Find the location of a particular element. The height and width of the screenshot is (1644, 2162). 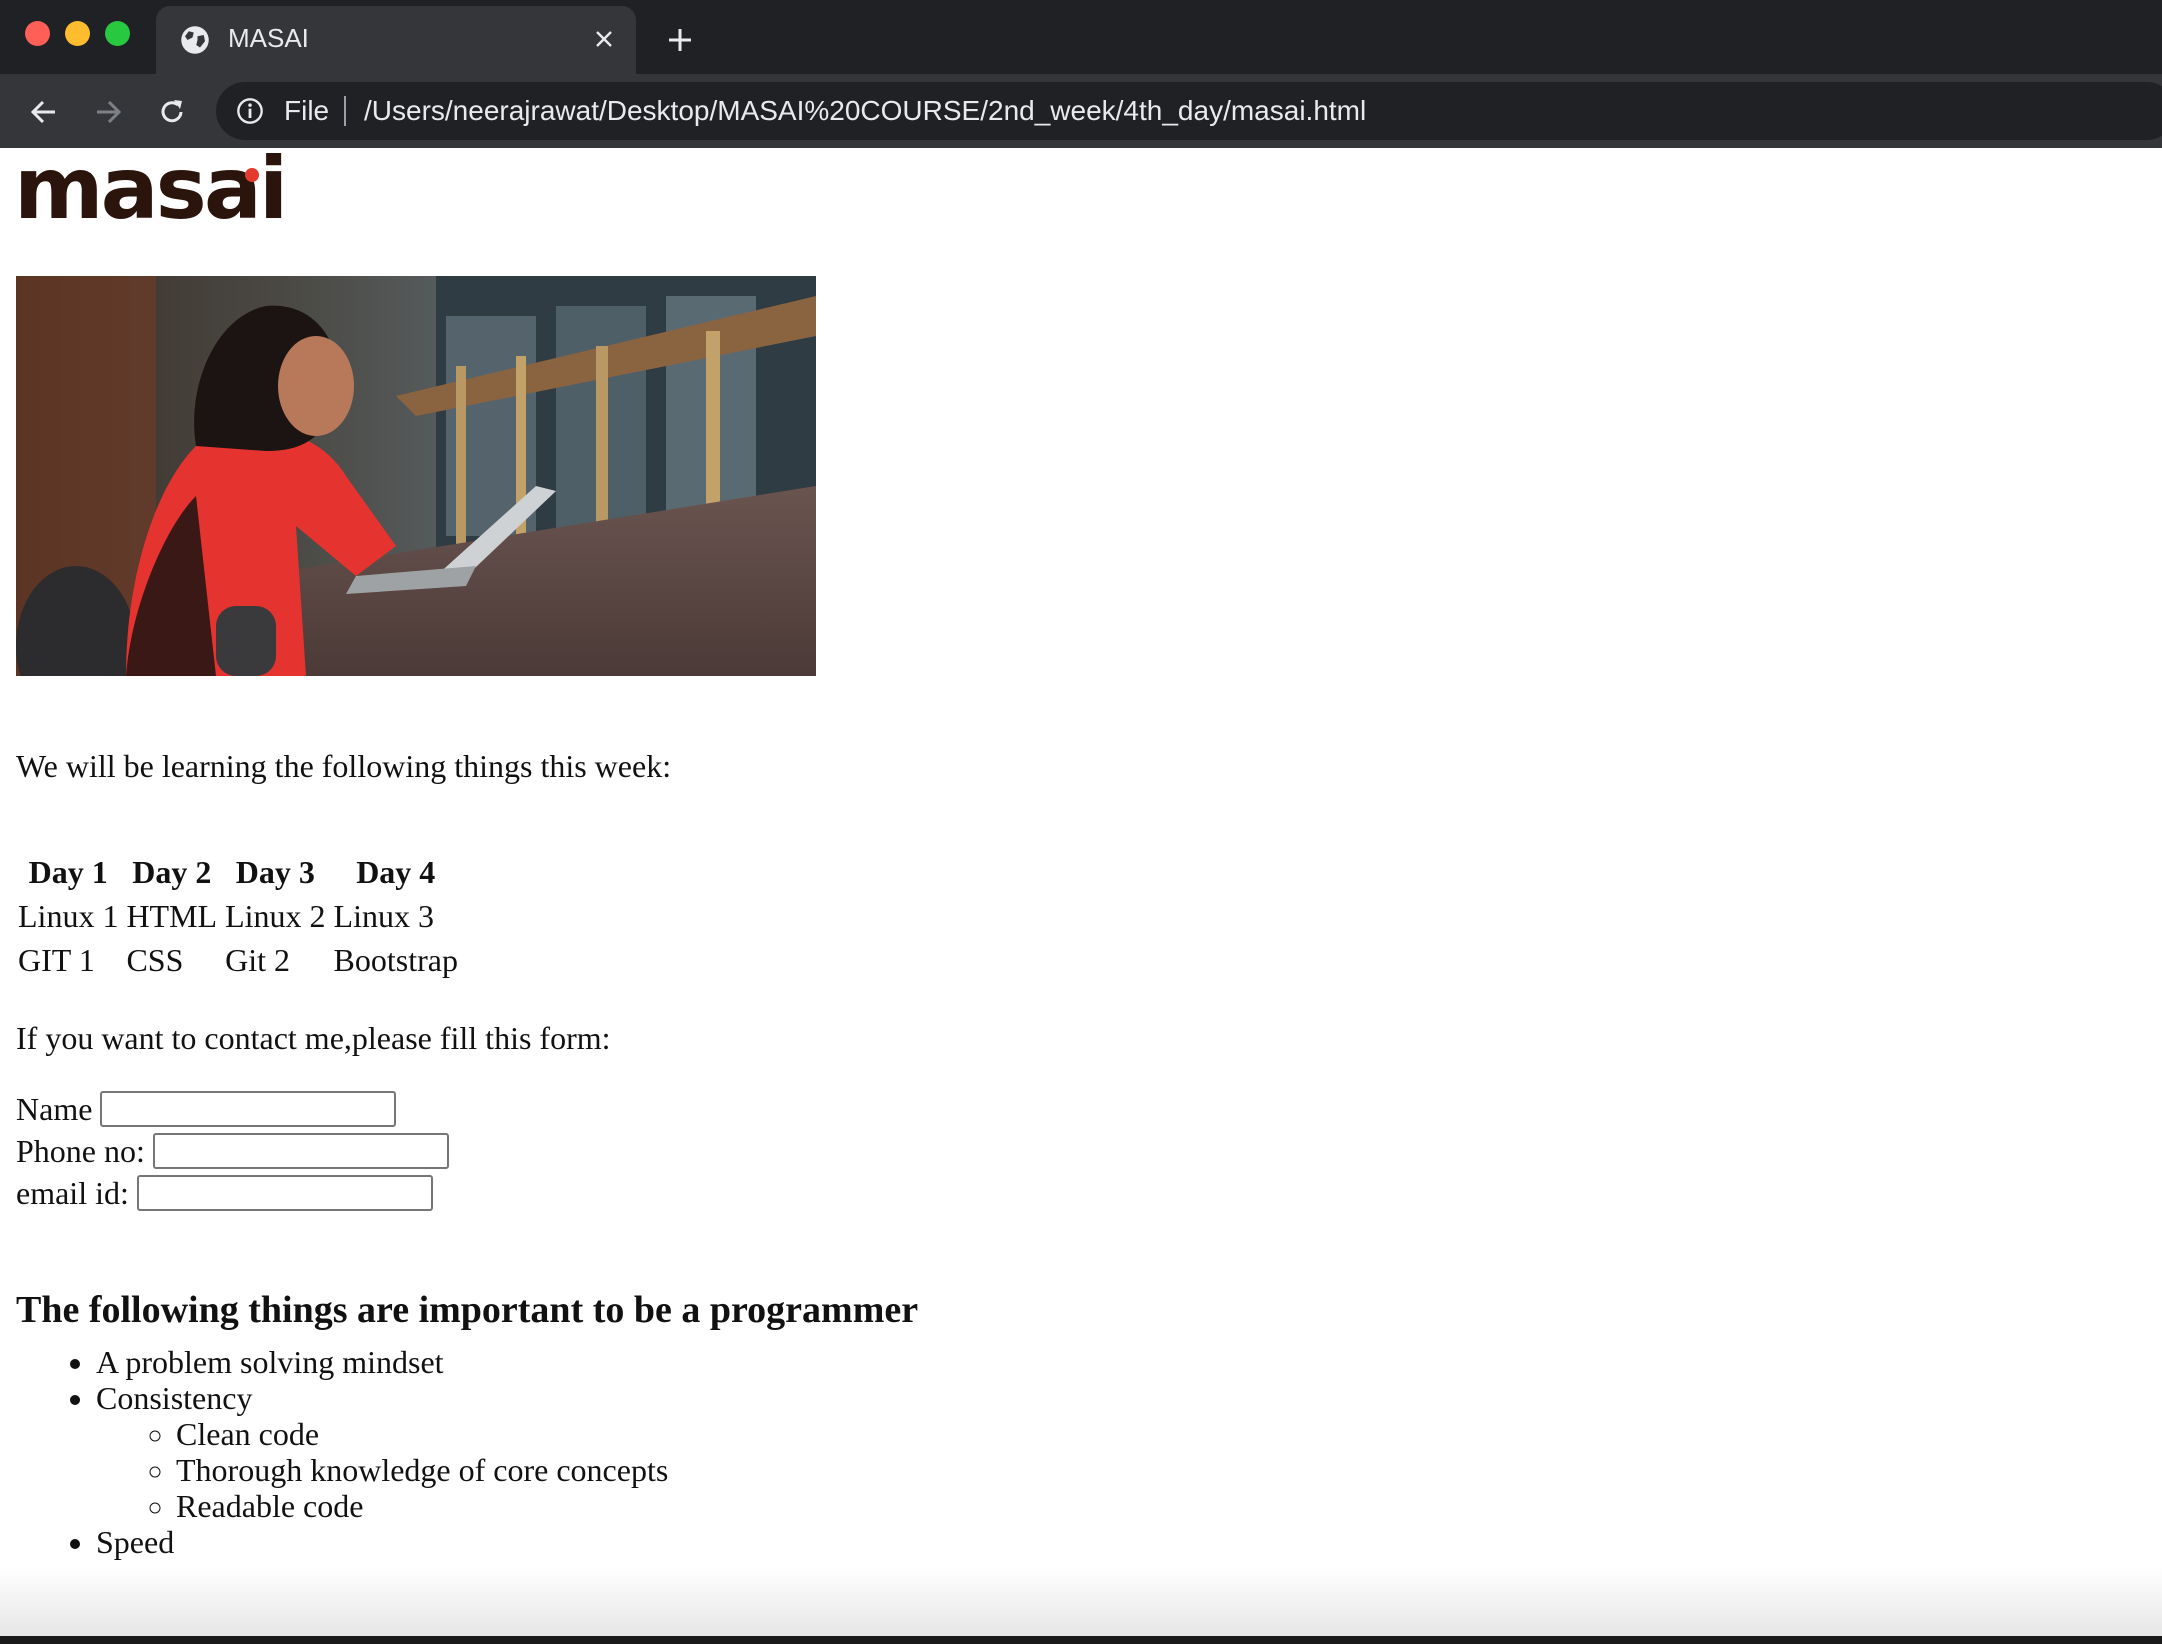

name-row: Name is located at coordinates (232, 1109).